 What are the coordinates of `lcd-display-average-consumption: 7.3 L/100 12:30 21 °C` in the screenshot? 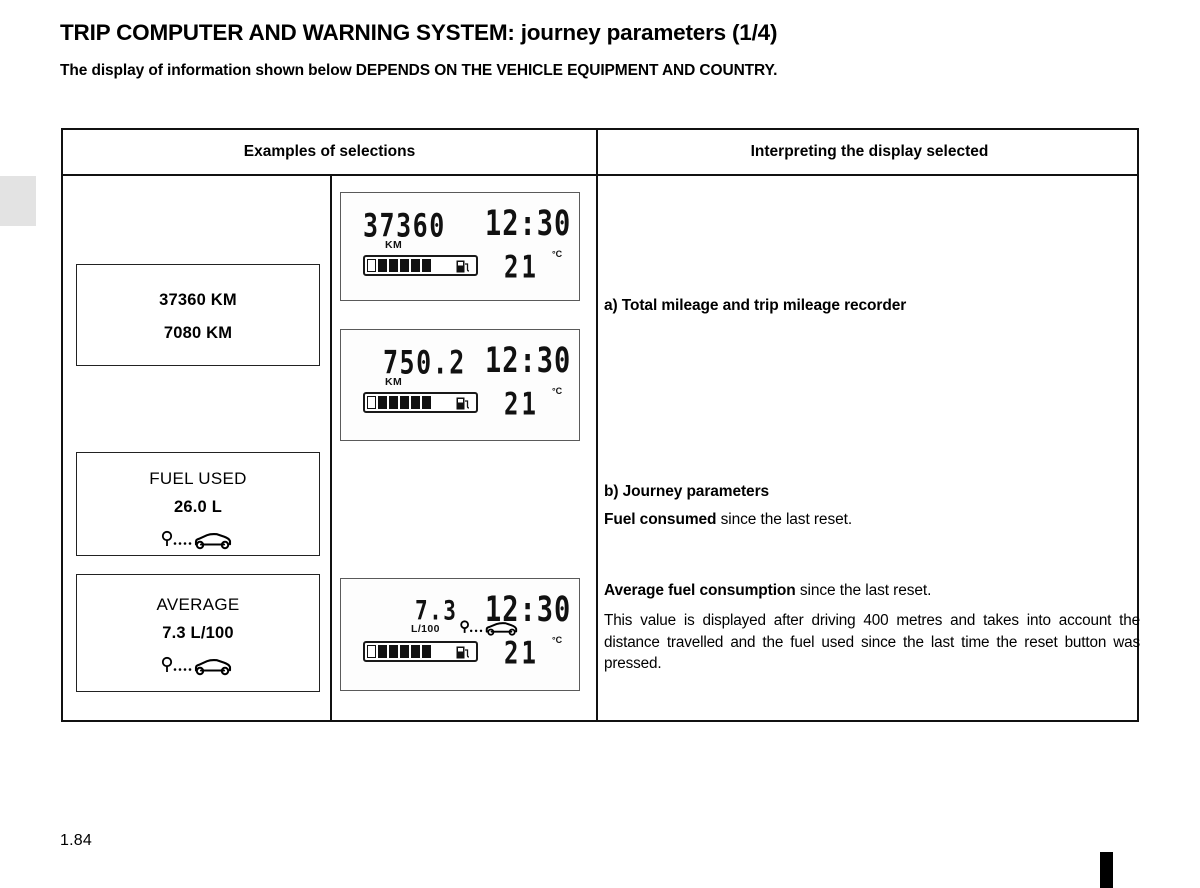 It's located at (460, 634).